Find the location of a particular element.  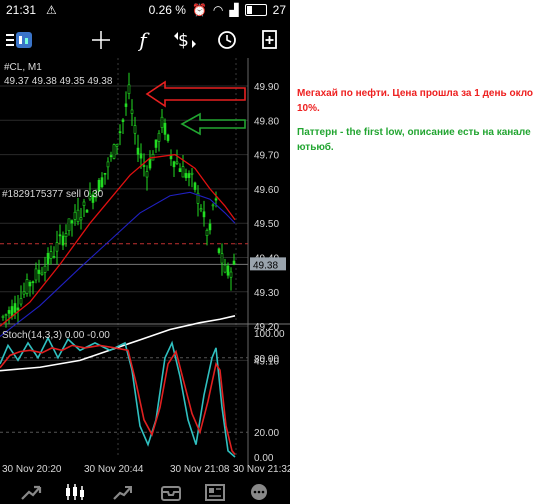

current-price-label: 49.38 is located at coordinates (265, 265).